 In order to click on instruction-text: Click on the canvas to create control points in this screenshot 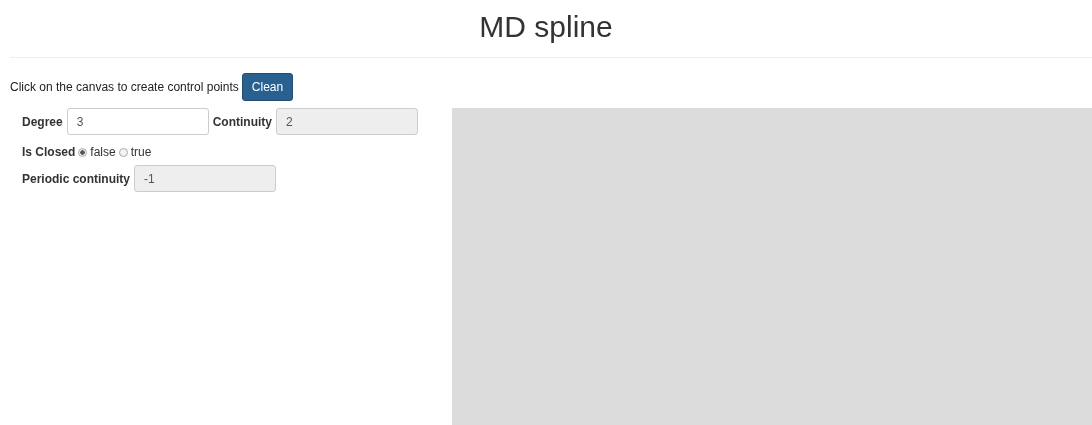, I will do `click(124, 87)`.